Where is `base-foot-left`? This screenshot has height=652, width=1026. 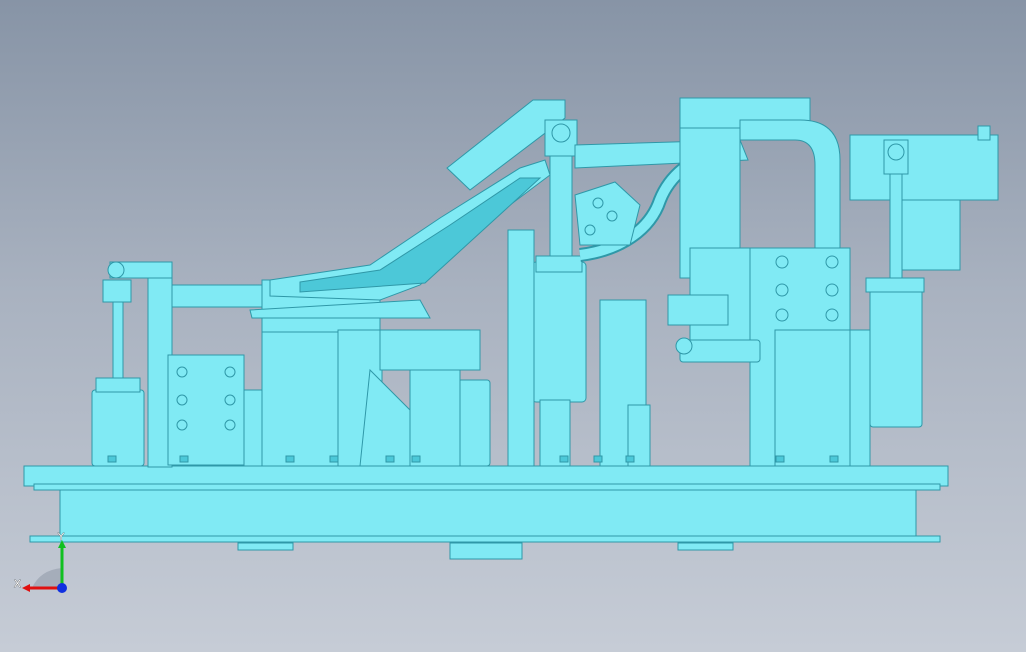 base-foot-left is located at coordinates (265, 546).